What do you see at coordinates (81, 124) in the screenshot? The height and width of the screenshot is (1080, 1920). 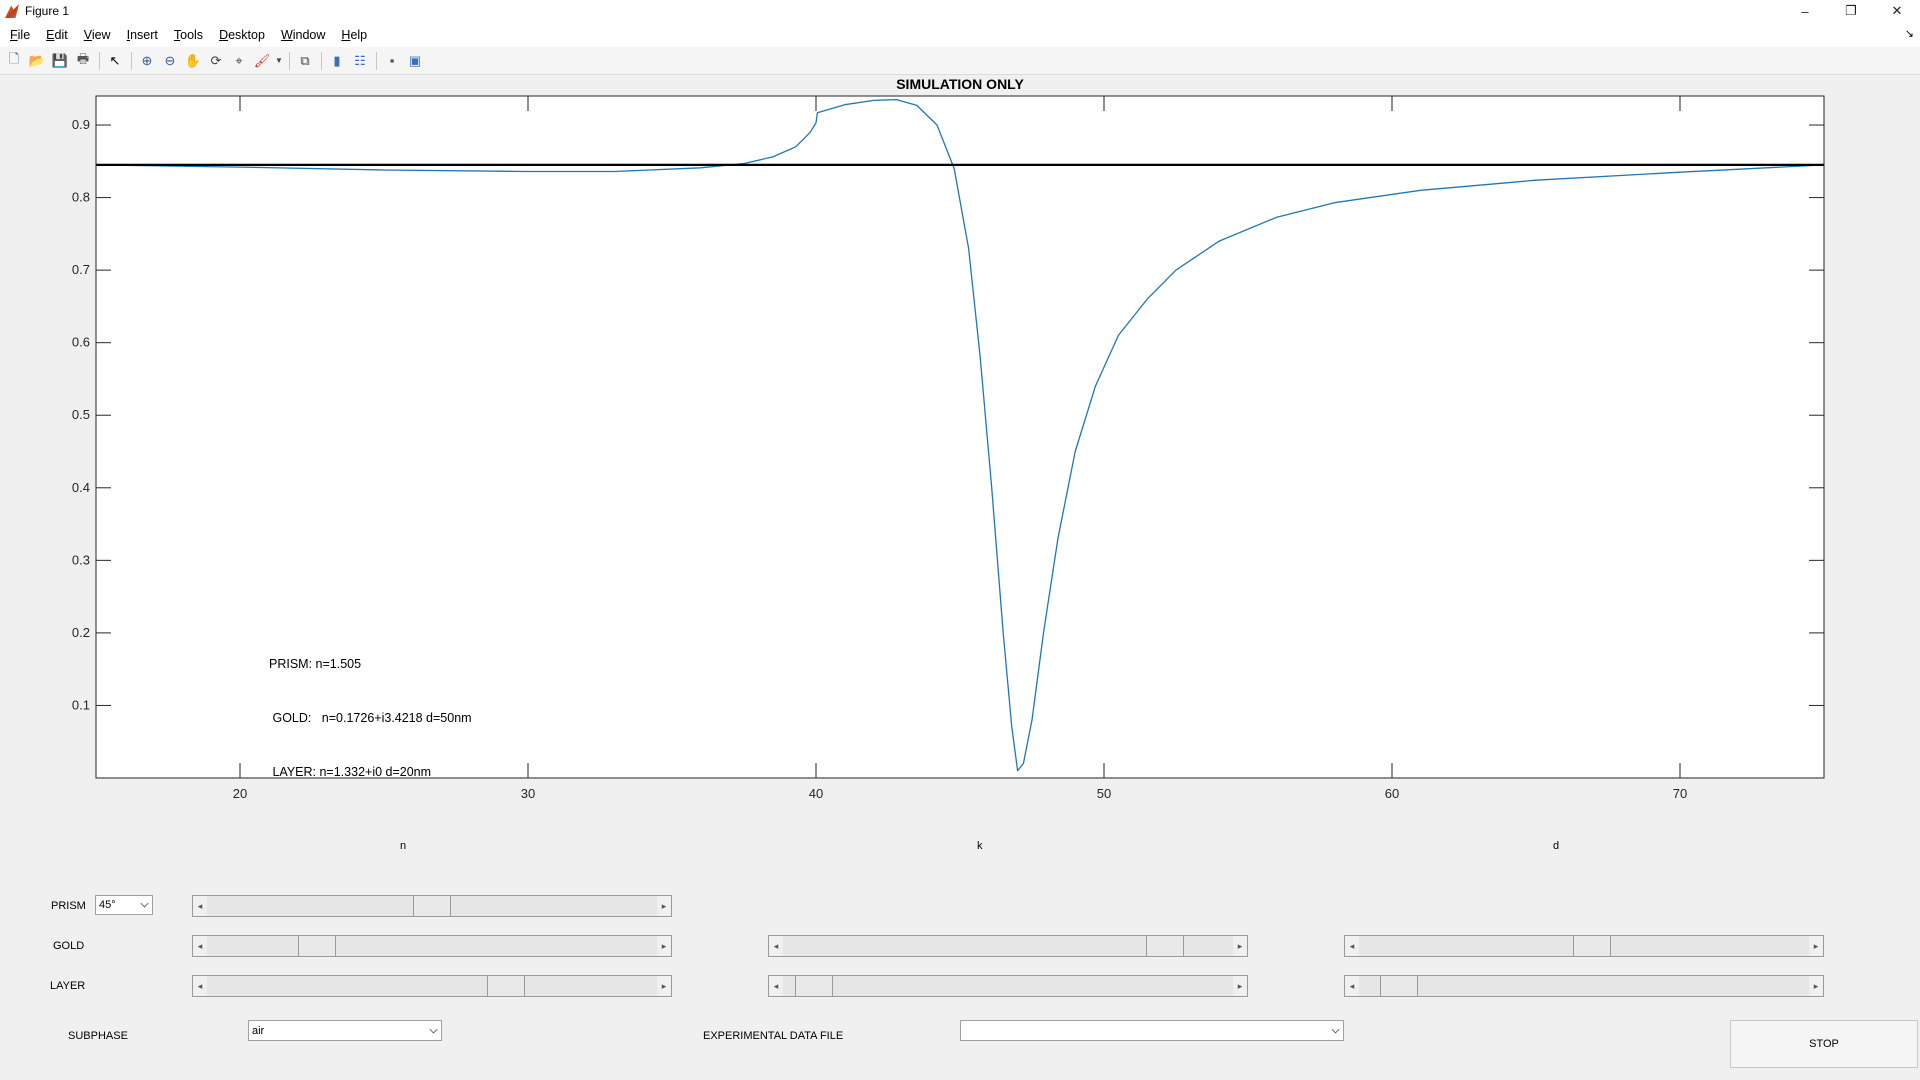 I see `y-tick-label: 0.9` at bounding box center [81, 124].